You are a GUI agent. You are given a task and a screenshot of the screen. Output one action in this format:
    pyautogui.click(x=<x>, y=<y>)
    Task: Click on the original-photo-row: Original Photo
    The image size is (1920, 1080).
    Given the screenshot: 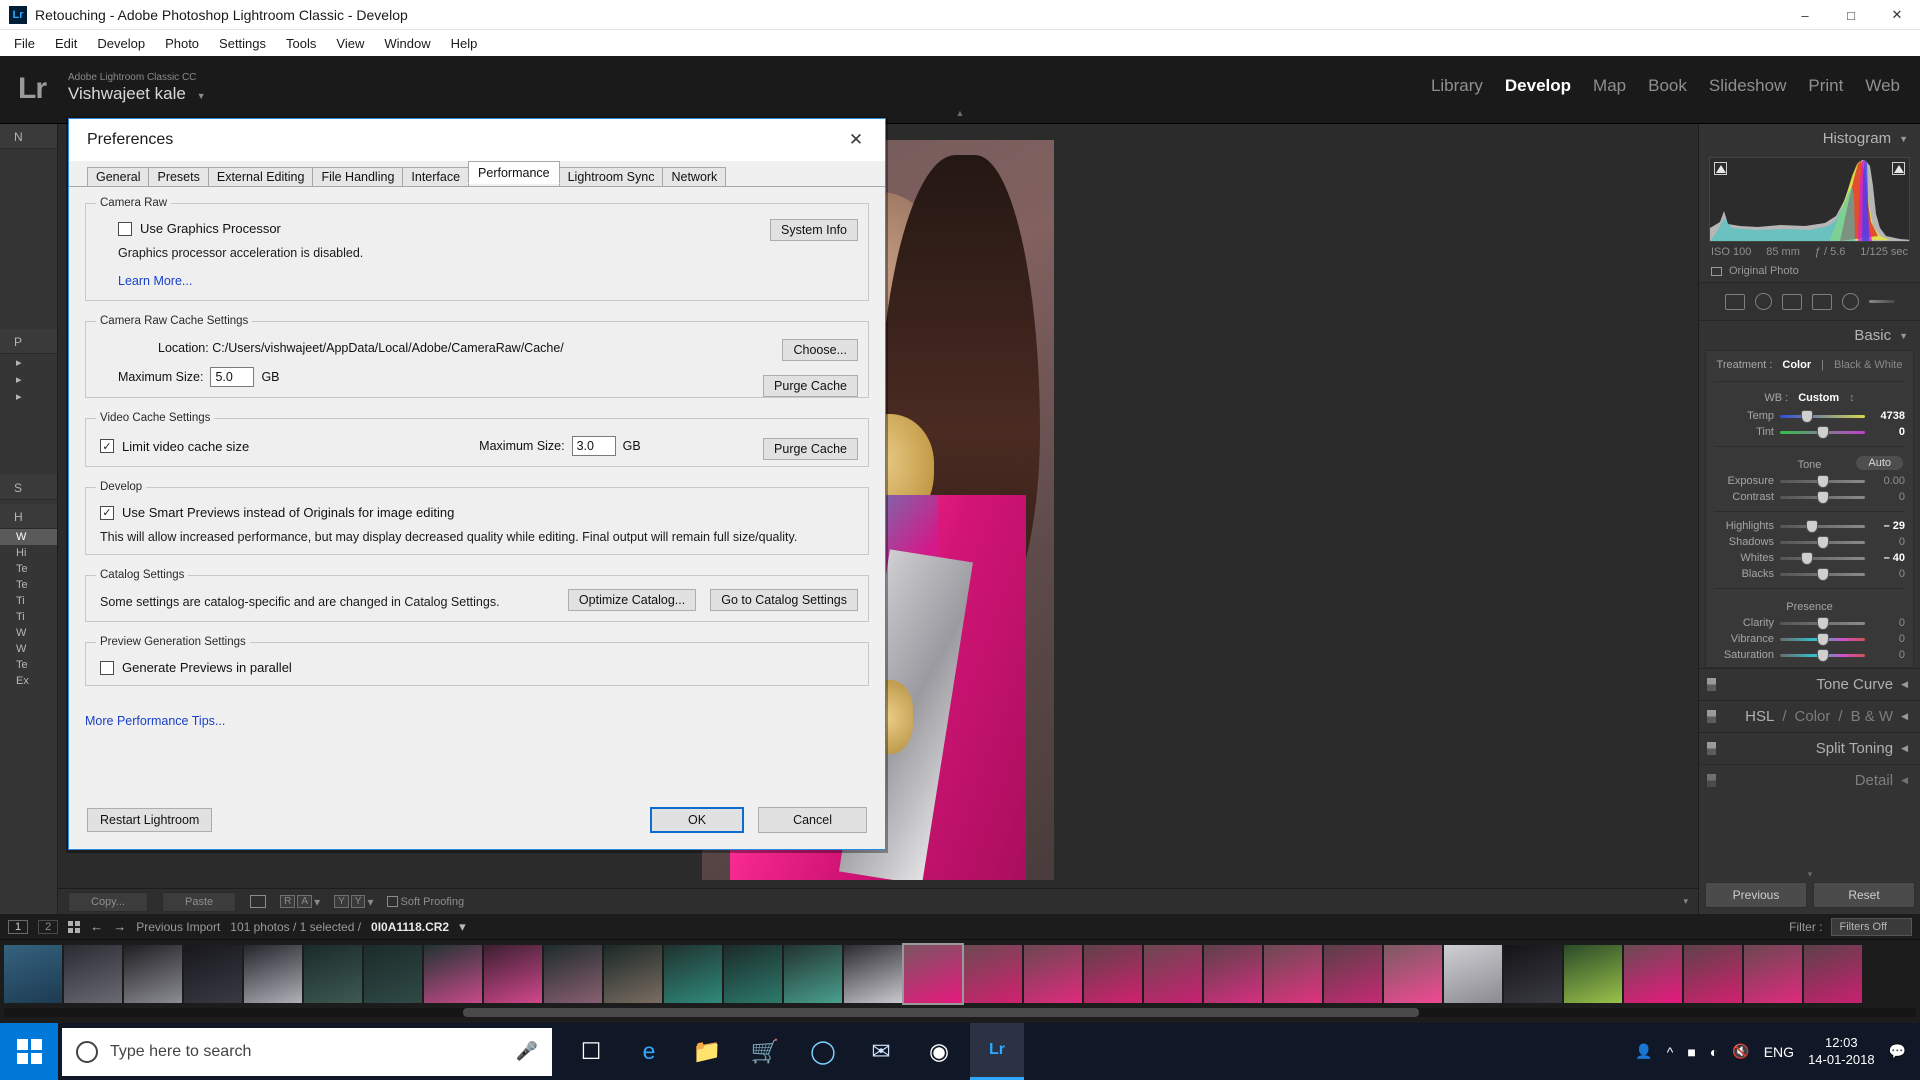 What is the action you would take?
    pyautogui.click(x=1809, y=271)
    